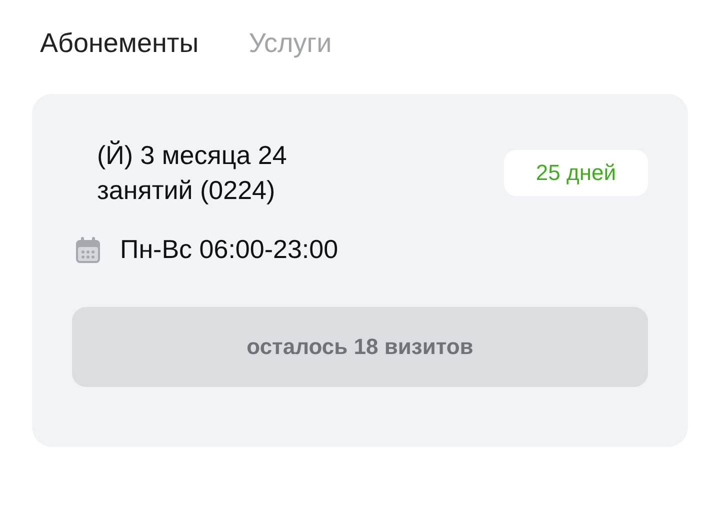  What do you see at coordinates (192, 173) in the screenshot?
I see `subscription-title: (Й) 3 месяца 24 занятий (0224)` at bounding box center [192, 173].